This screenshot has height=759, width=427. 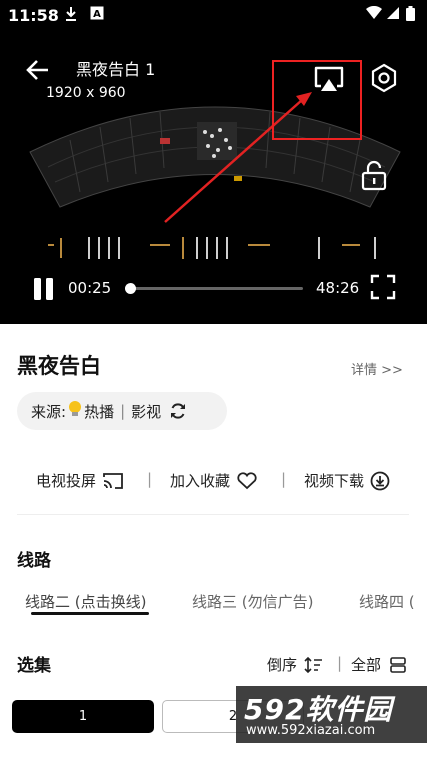 I want to click on unlock-icon, so click(x=374, y=175).